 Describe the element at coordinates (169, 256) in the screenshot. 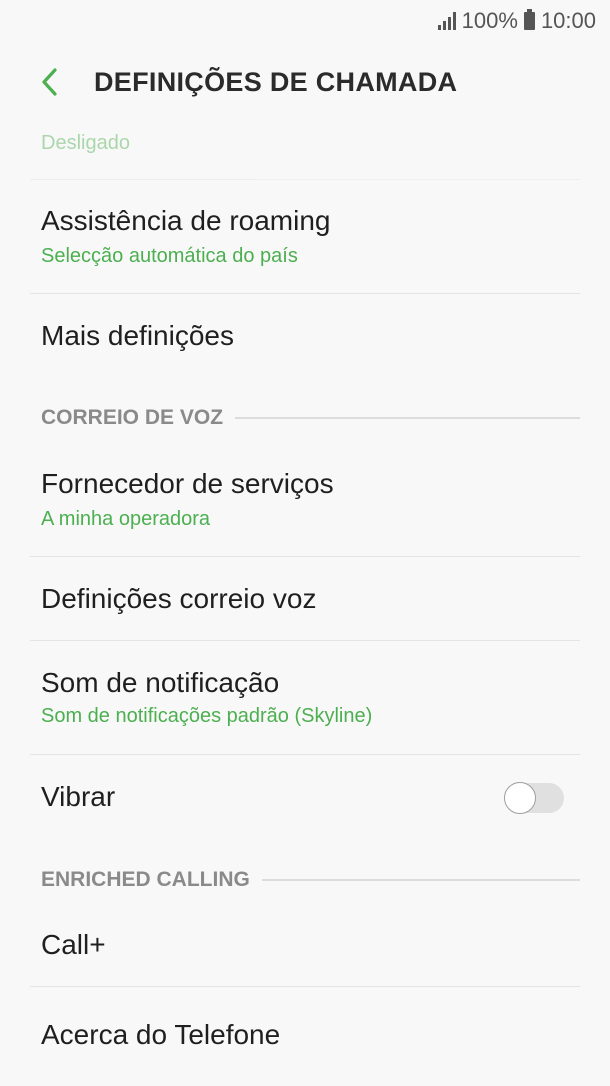

I see `item-status: Selecção automática do país` at that location.